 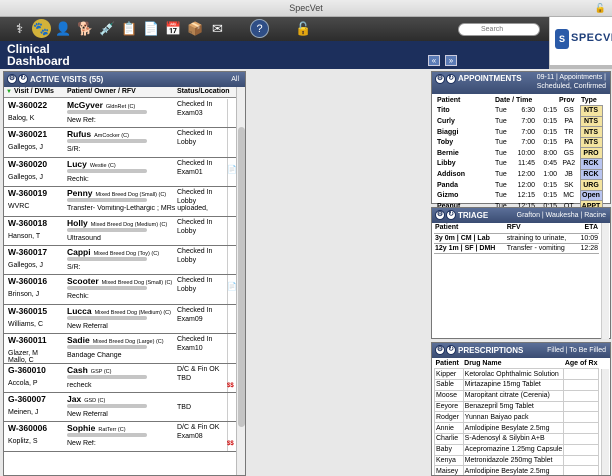 I want to click on patient-name: Cash GSP (C), so click(x=89, y=370).